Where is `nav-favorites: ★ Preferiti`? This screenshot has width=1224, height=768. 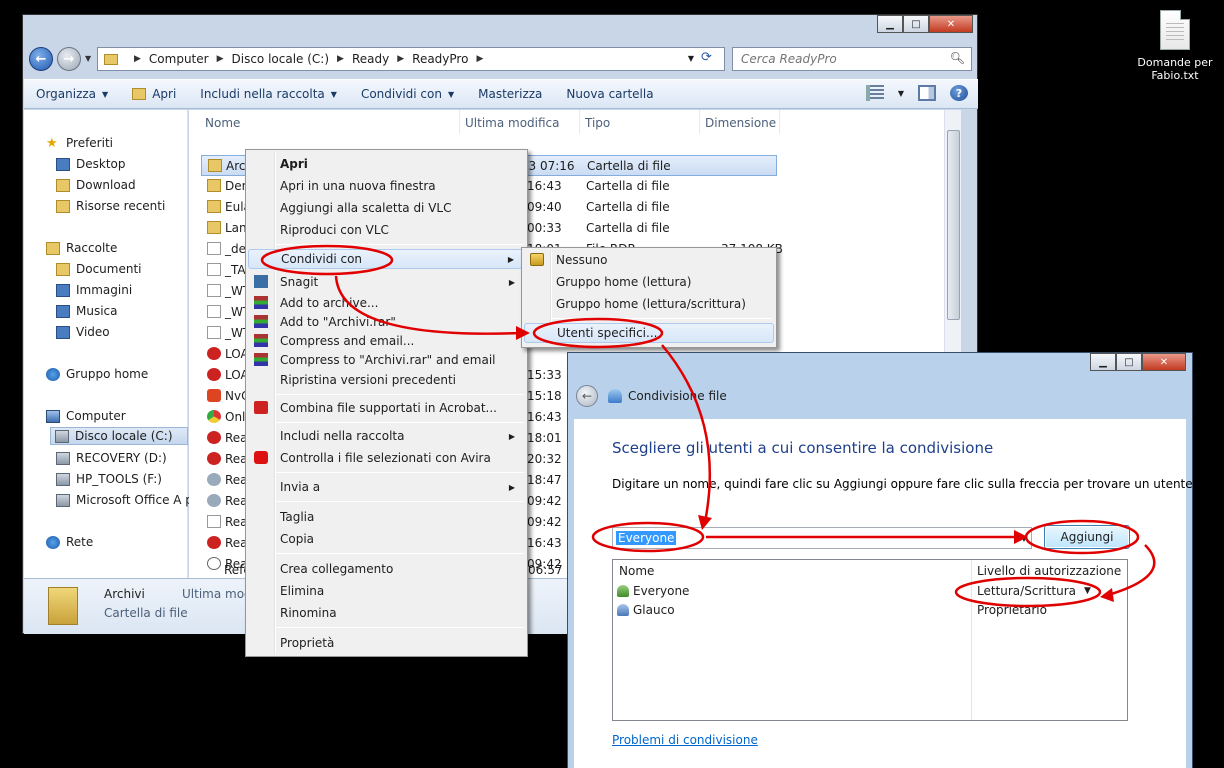
nav-favorites: ★ Preferiti is located at coordinates (79, 143).